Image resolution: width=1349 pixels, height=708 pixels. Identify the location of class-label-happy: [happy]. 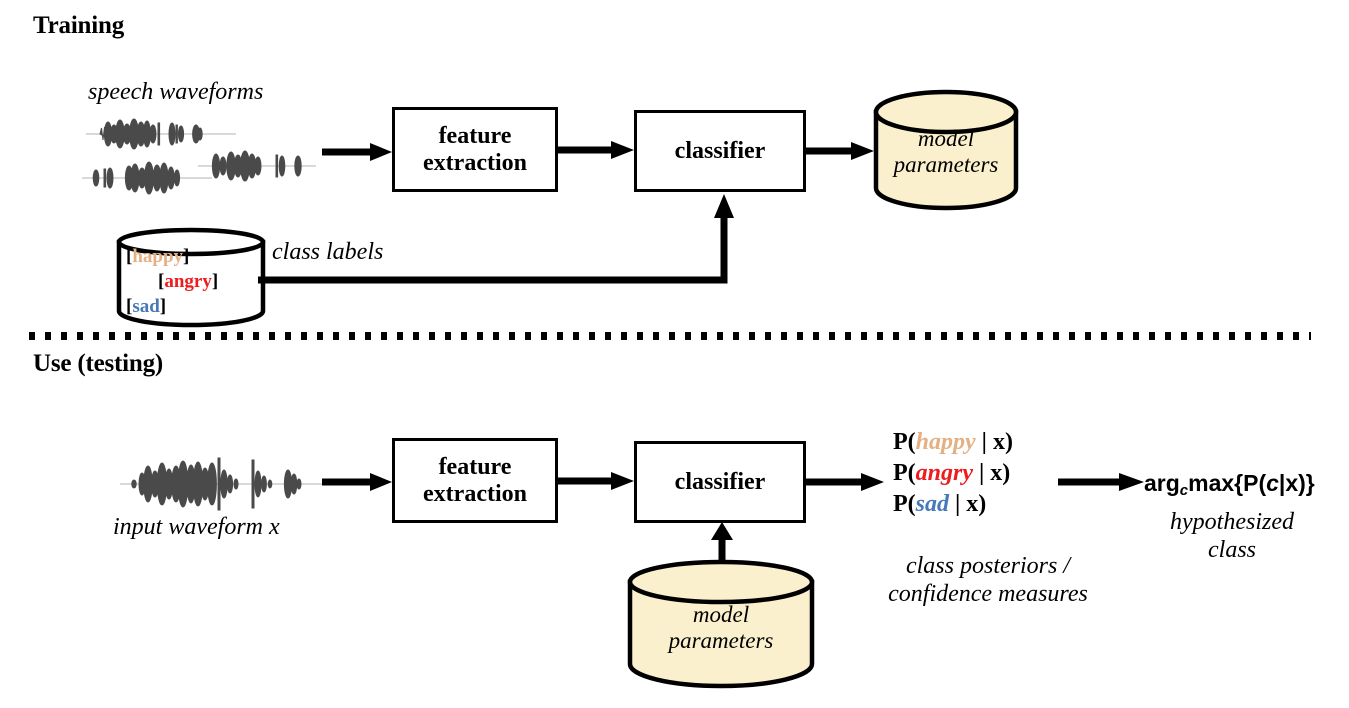
(172, 256).